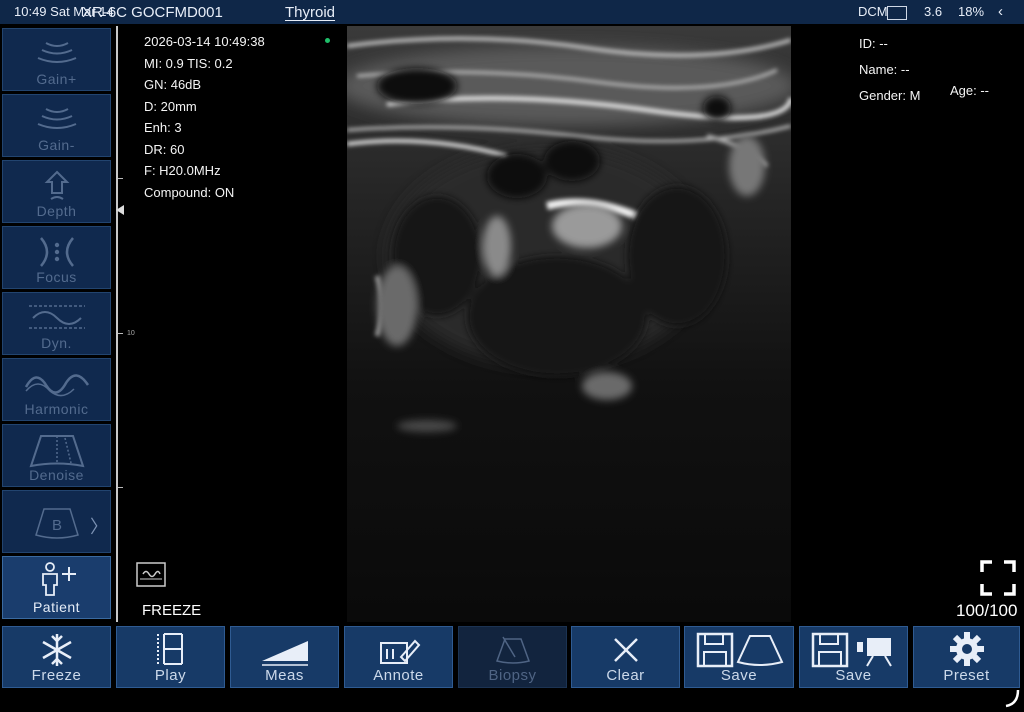  I want to click on dynamic-range-icon, so click(56, 317).